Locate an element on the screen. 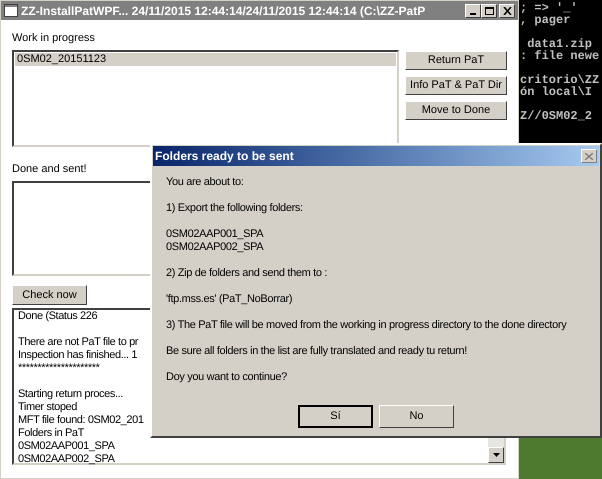 This screenshot has height=479, width=602. scroll-down-button is located at coordinates (496, 455).